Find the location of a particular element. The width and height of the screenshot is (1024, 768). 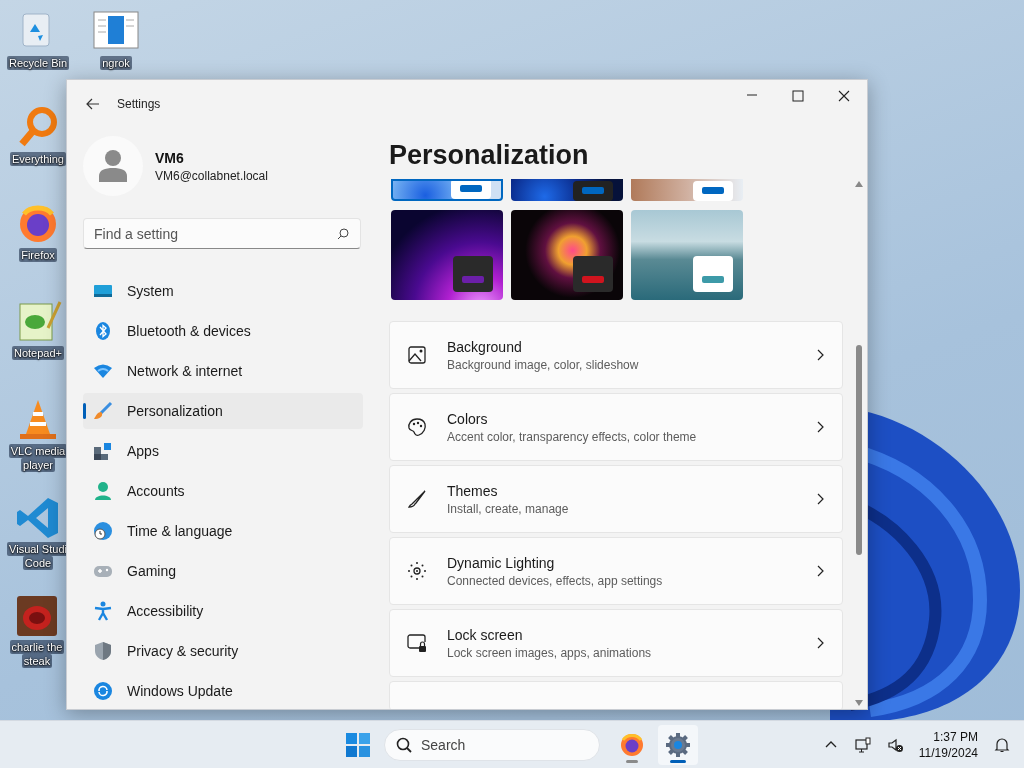

sidebar-item: Accessibility is located at coordinates (223, 611).